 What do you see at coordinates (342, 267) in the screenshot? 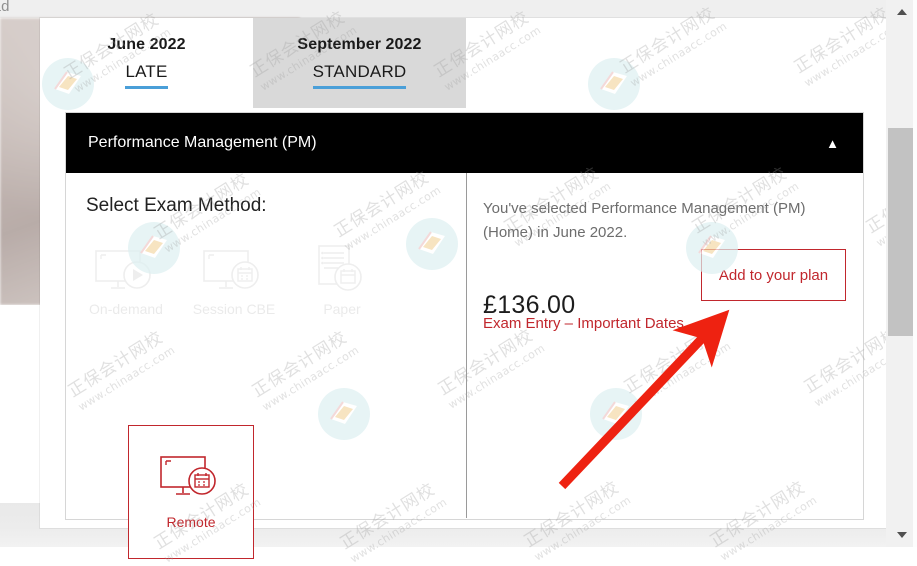
I see `document-calendar-icon` at bounding box center [342, 267].